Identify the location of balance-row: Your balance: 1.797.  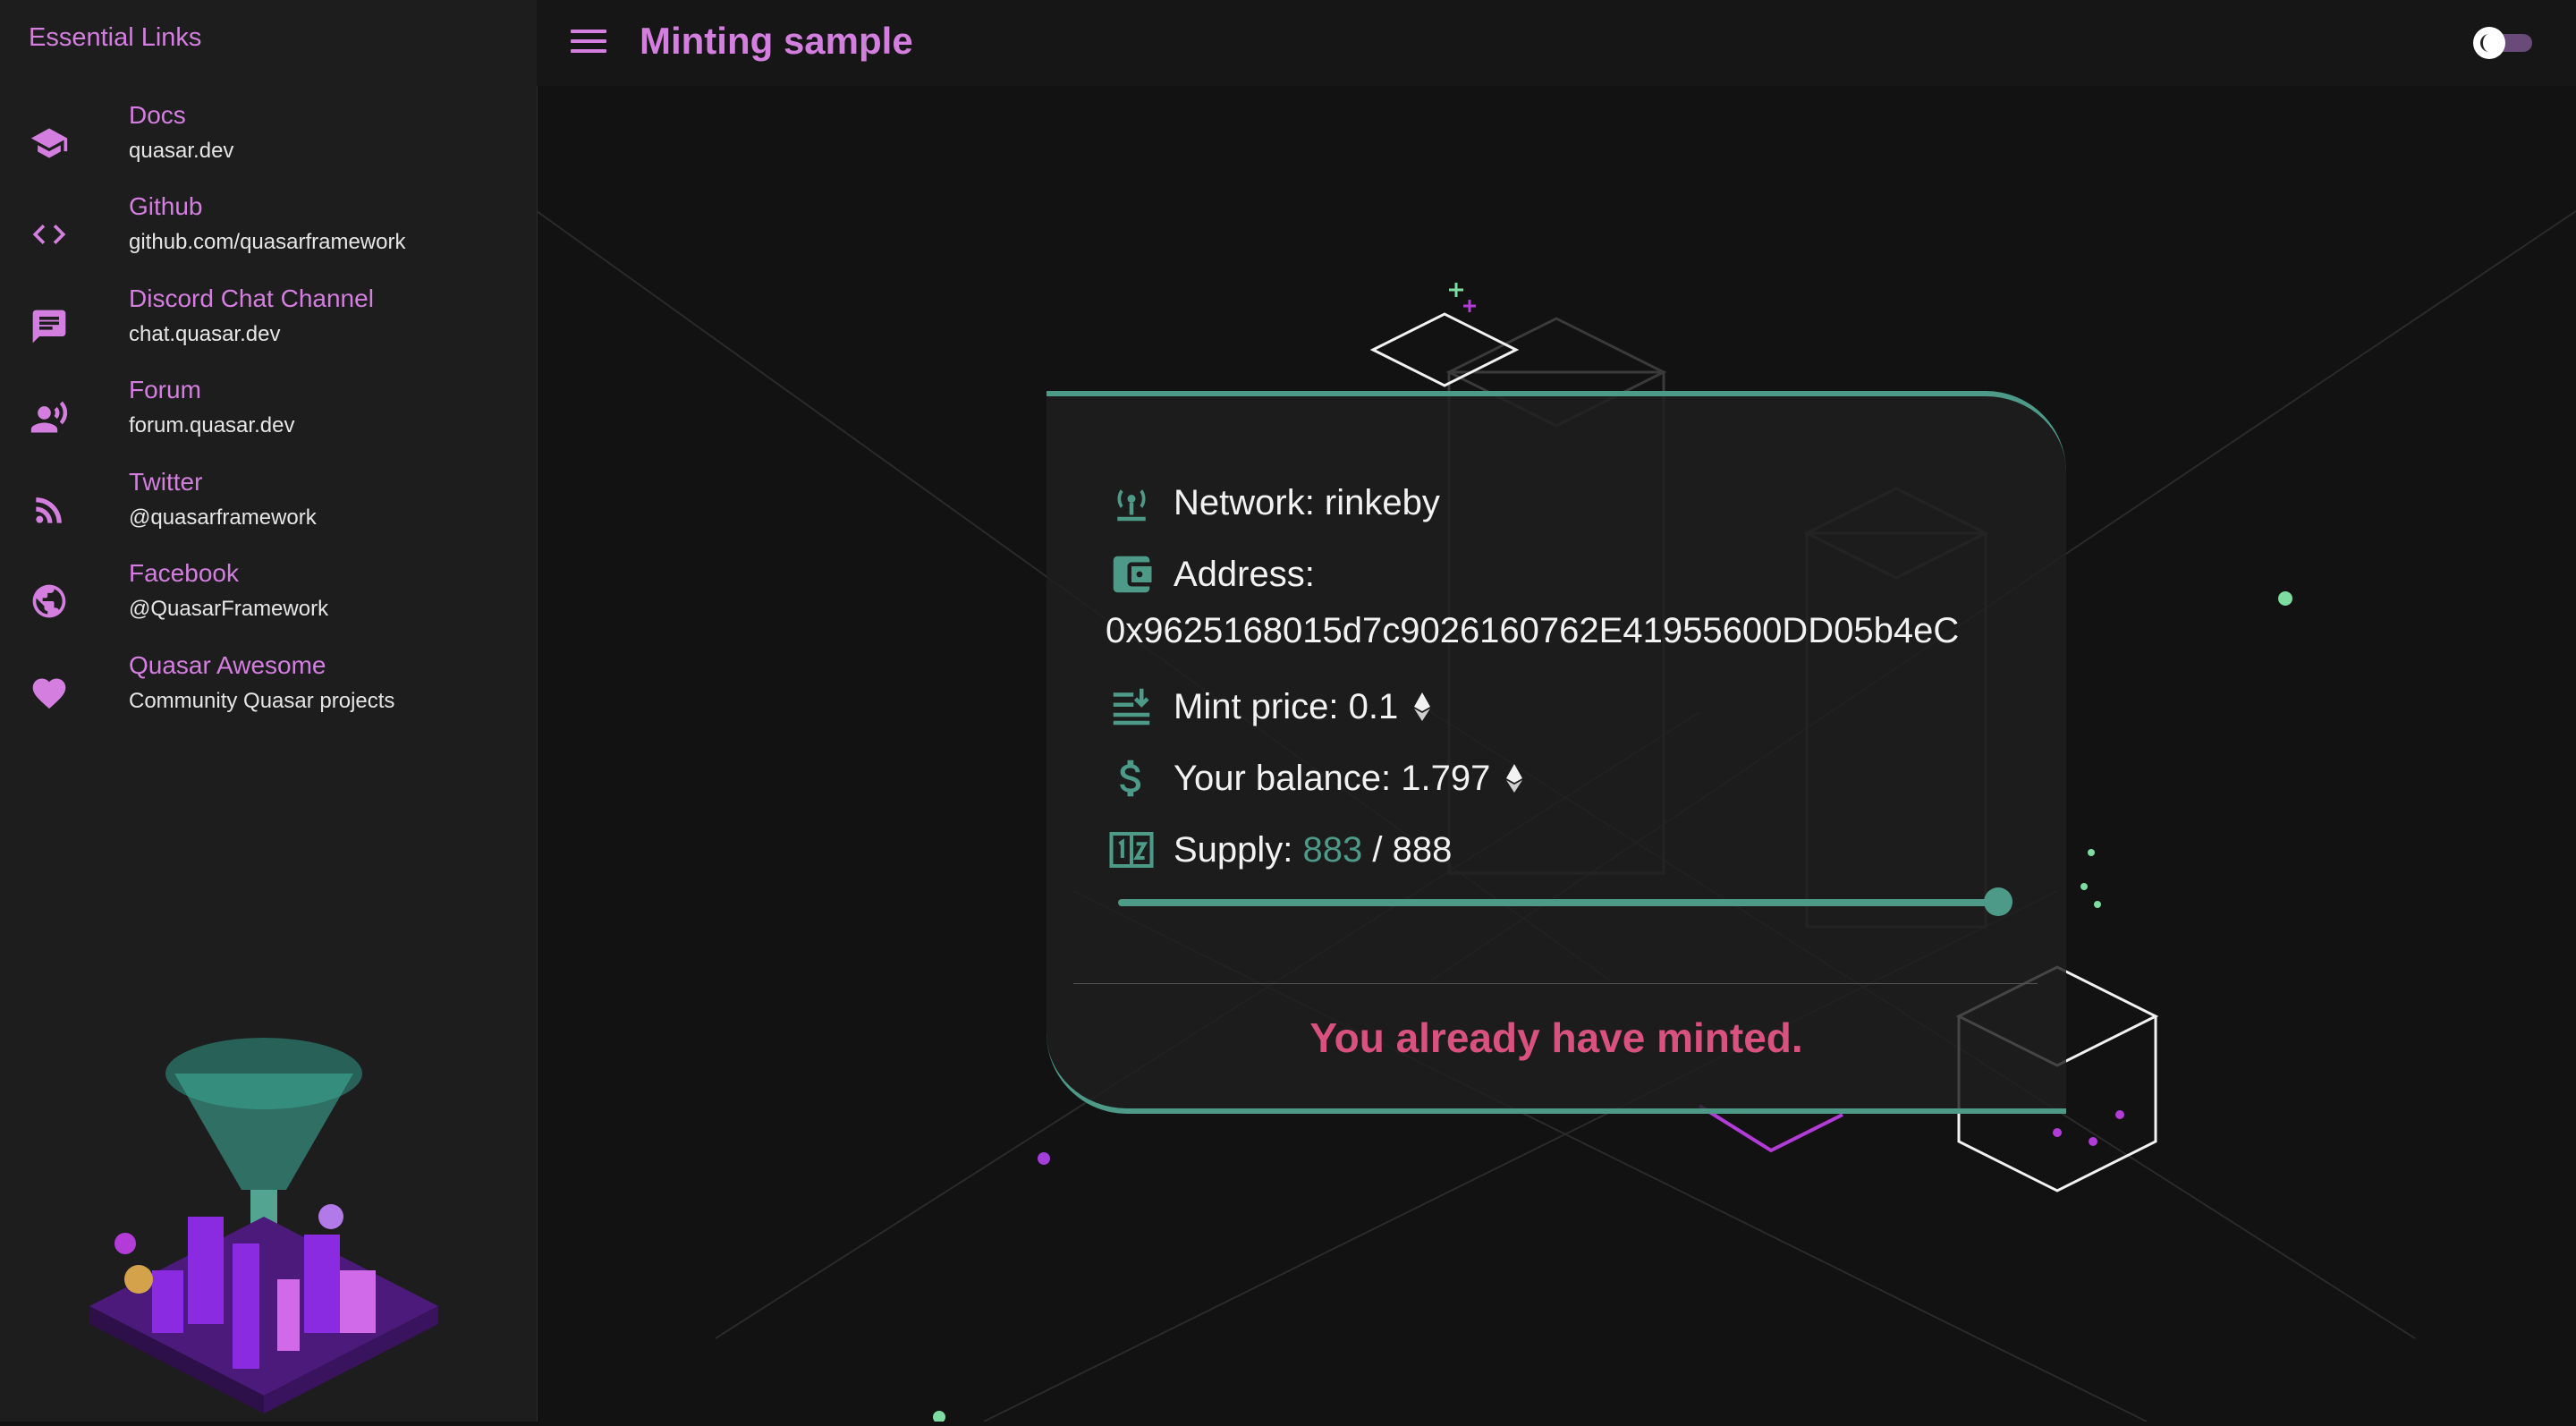
(1314, 778).